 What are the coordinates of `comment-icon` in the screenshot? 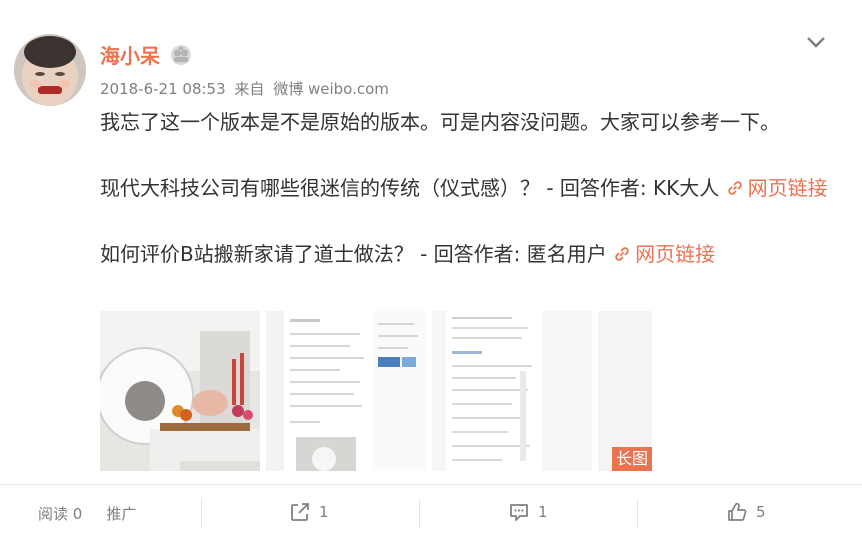 It's located at (519, 512).